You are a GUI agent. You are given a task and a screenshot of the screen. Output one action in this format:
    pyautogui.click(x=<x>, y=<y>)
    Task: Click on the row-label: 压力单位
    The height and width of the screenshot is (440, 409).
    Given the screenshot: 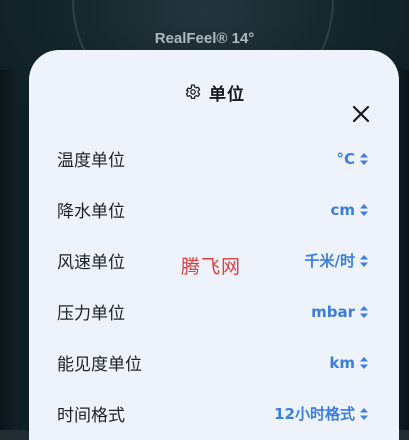 What is the action you would take?
    pyautogui.click(x=91, y=314)
    